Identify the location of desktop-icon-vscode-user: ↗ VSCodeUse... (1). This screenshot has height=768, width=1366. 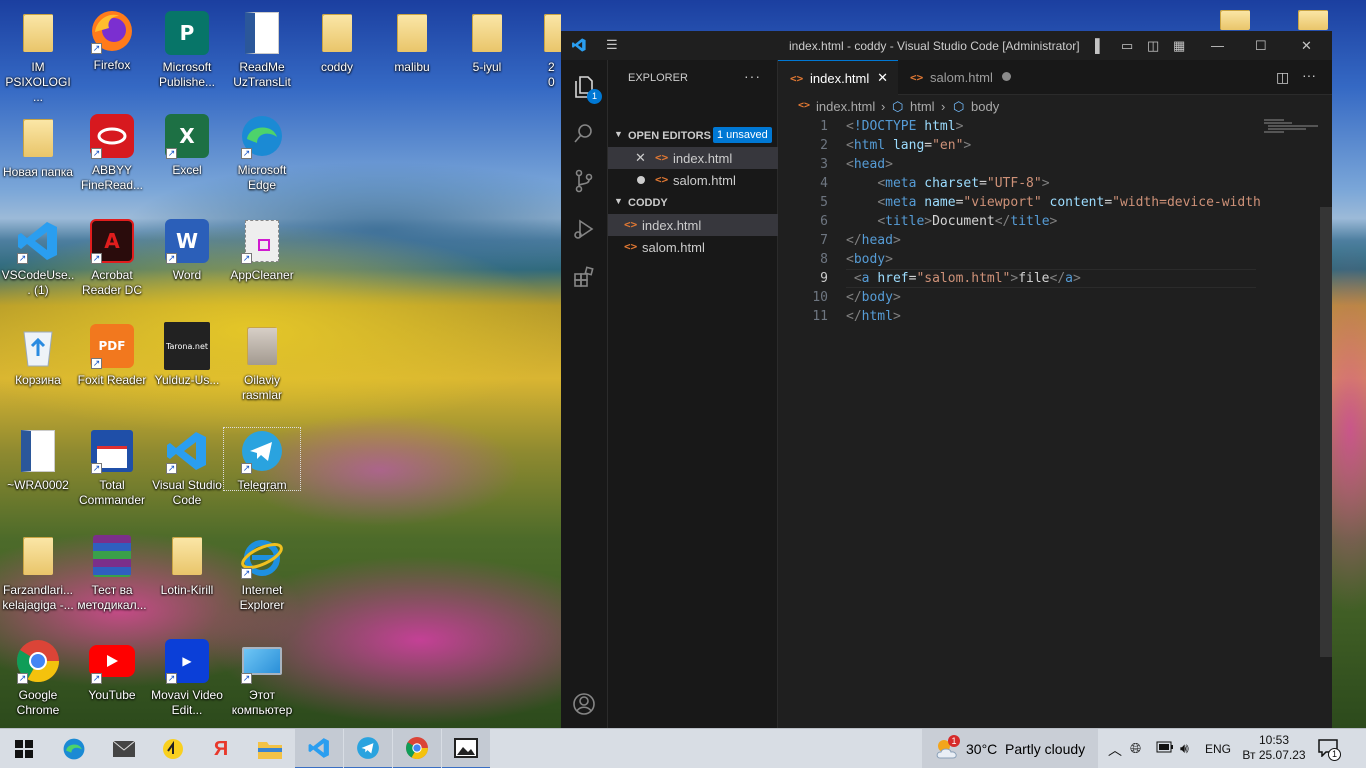
(38, 258).